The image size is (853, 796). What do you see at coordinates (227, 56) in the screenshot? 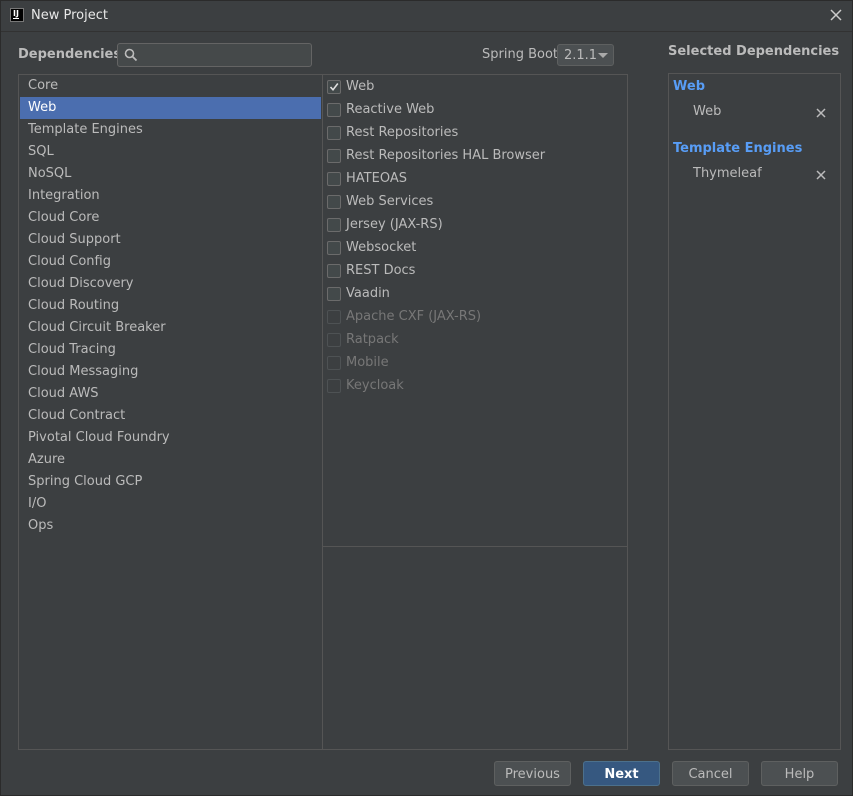
I see `search-input` at bounding box center [227, 56].